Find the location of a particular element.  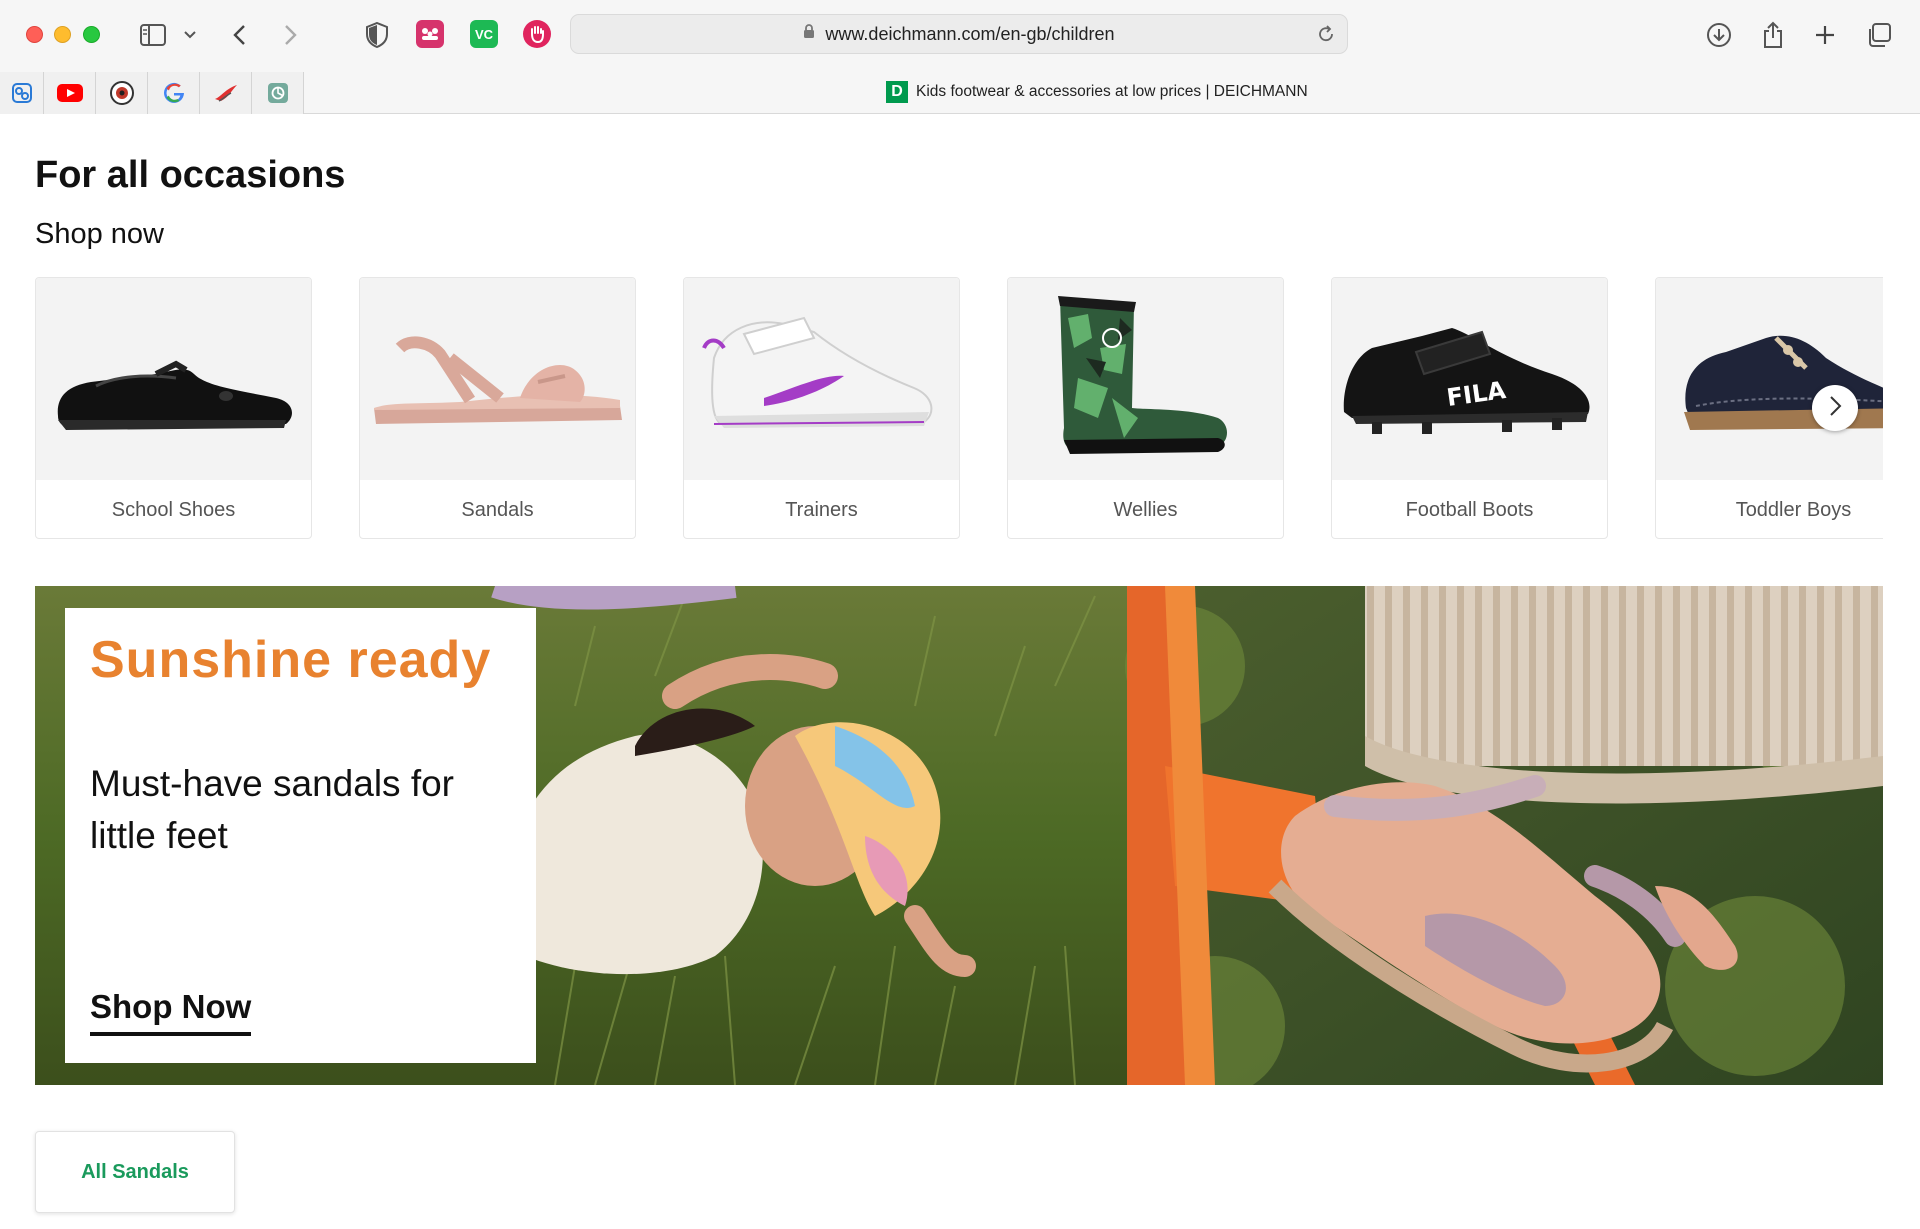

category-label: Sandals is located at coordinates (497, 509).